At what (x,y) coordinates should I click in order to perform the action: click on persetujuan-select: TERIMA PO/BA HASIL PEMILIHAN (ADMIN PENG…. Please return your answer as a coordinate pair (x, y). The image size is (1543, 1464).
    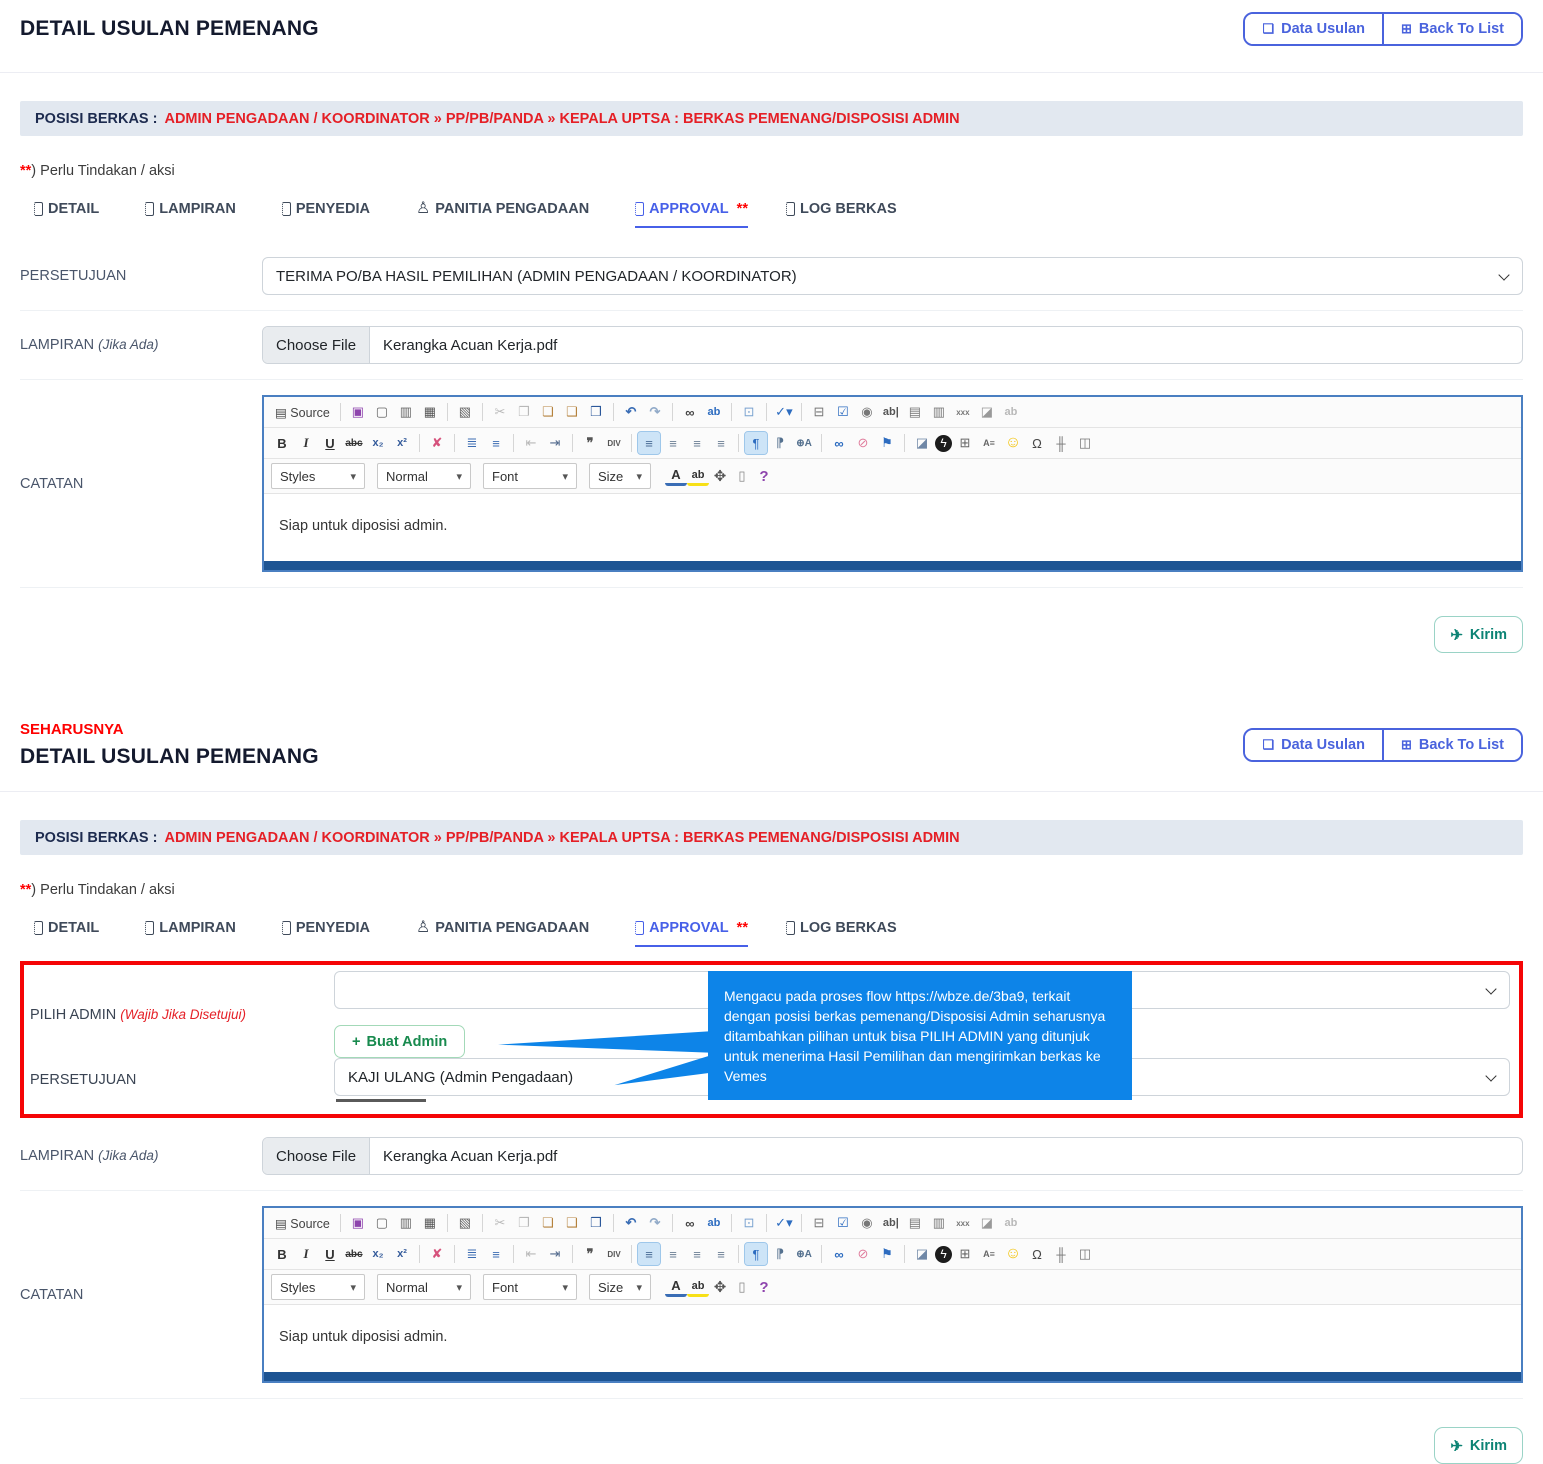
    Looking at the image, I should click on (892, 276).